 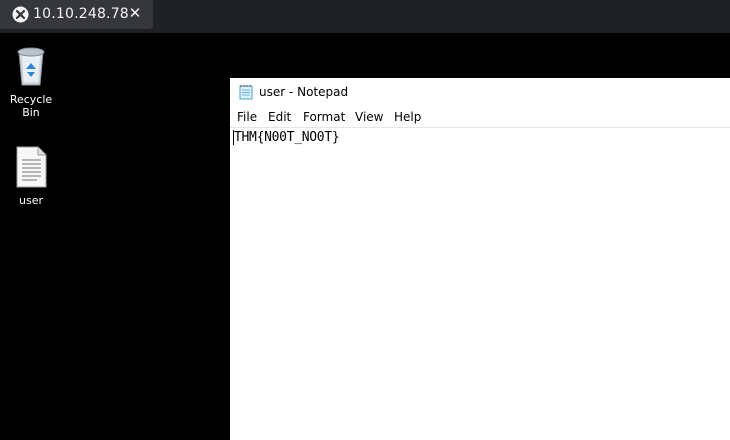 What do you see at coordinates (324, 117) in the screenshot?
I see `menu-format: Format` at bounding box center [324, 117].